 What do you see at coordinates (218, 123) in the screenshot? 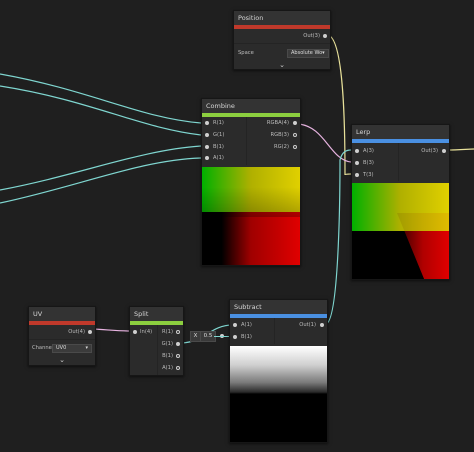
I see `combine-in-r-label: R(1)` at bounding box center [218, 123].